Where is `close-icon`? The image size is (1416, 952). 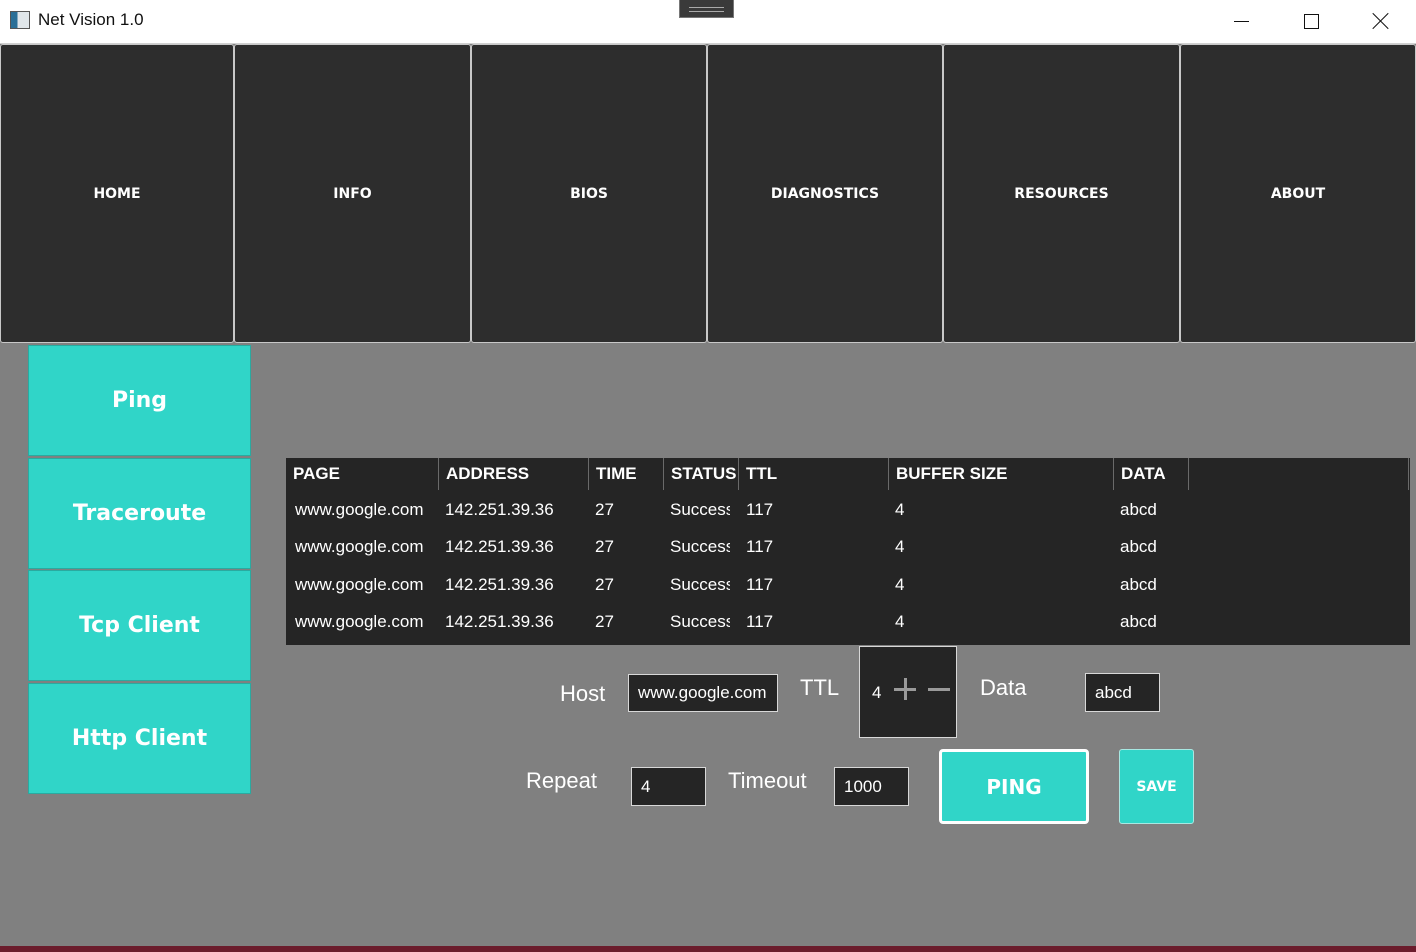
close-icon is located at coordinates (1381, 21).